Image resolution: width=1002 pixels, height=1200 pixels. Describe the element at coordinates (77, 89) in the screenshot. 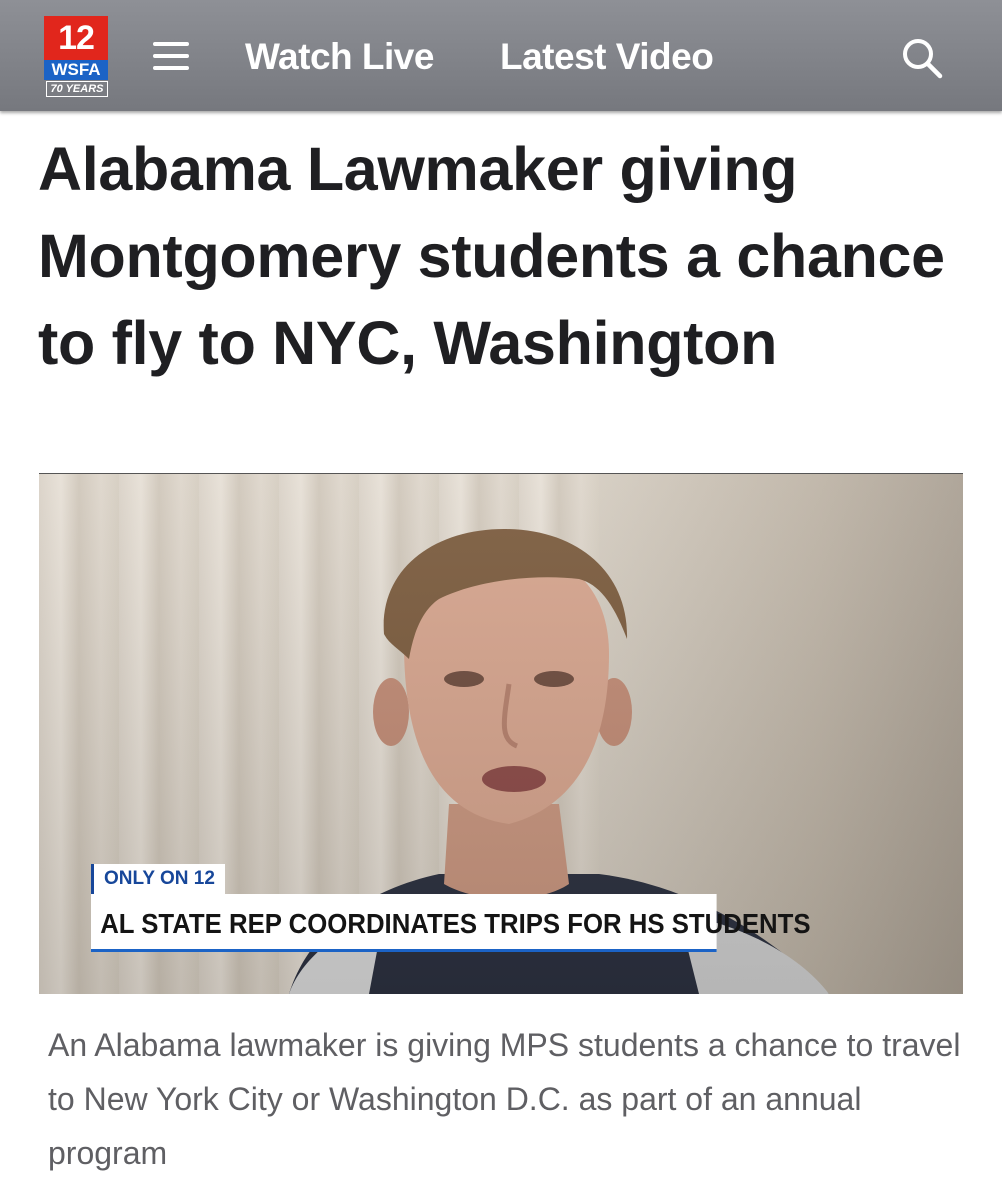

I see `logo-anniversary: 70 YEARS` at that location.